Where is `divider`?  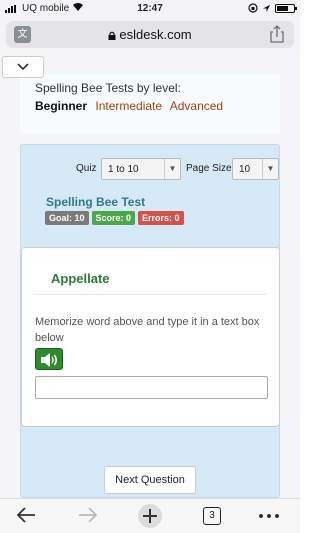 divider is located at coordinates (150, 294).